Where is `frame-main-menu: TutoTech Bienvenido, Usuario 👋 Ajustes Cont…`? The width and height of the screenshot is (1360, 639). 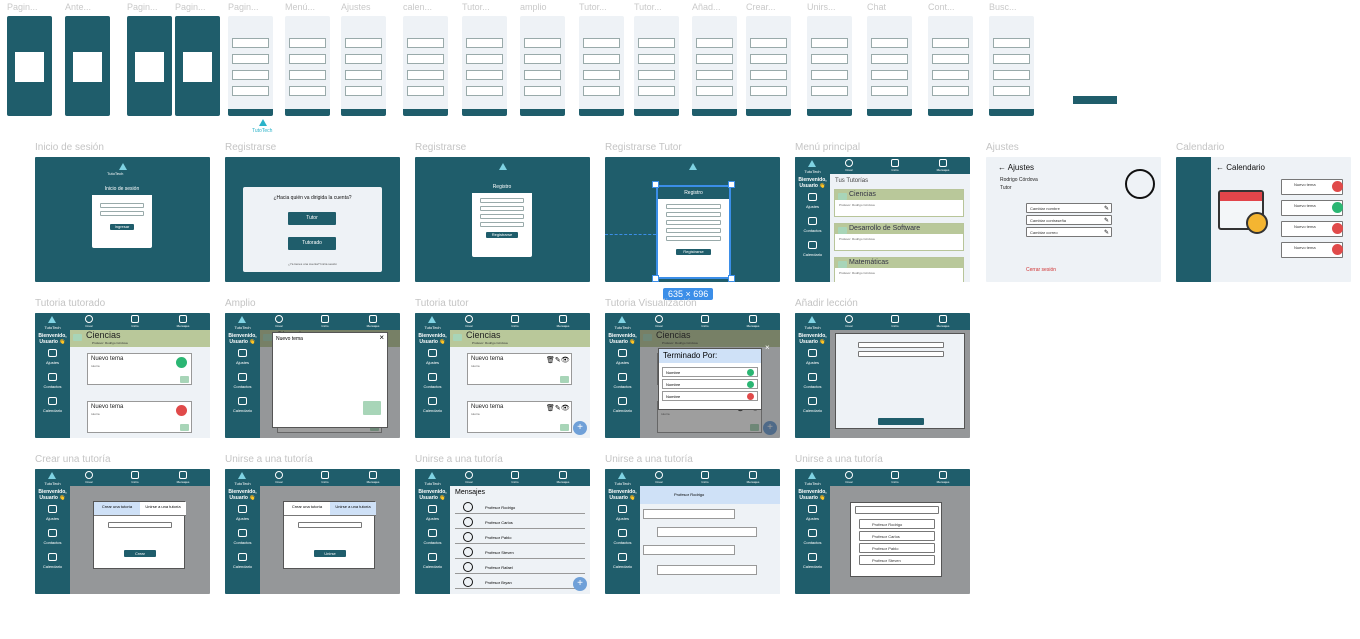
frame-main-menu: TutoTech Bienvenido, Usuario 👋 Ajustes Cont… is located at coordinates (882, 219).